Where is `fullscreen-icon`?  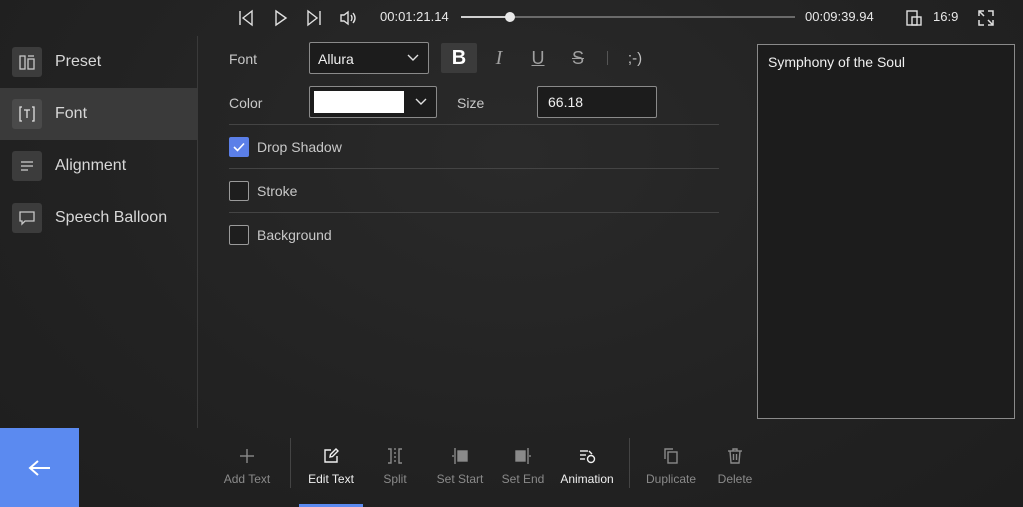 fullscreen-icon is located at coordinates (986, 18).